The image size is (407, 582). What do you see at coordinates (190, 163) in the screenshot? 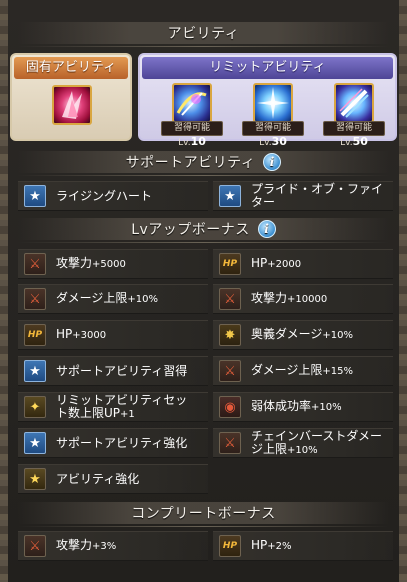
I see `support-title: サポートアビリティ` at bounding box center [190, 163].